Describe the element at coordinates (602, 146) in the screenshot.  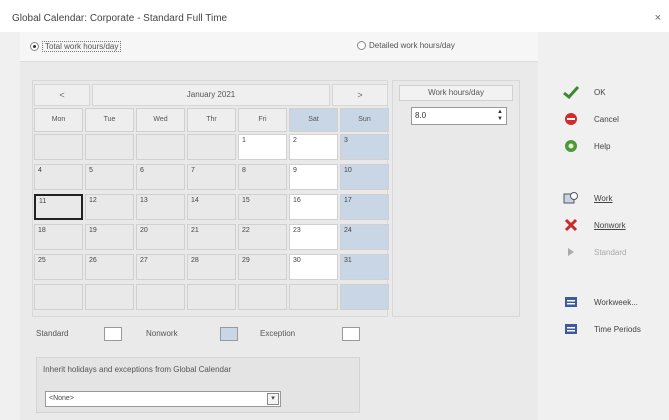
I see `help-label: Help` at that location.